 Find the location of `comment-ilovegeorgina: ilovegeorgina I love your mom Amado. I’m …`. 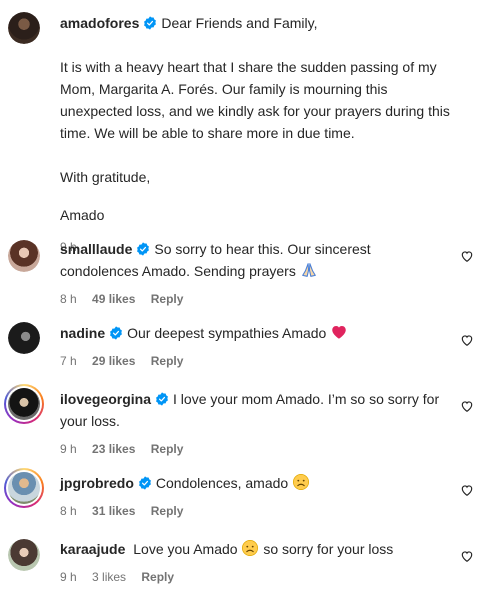

comment-ilovegeorgina: ilovegeorgina I love your mom Amado. I’m … is located at coordinates (255, 424).